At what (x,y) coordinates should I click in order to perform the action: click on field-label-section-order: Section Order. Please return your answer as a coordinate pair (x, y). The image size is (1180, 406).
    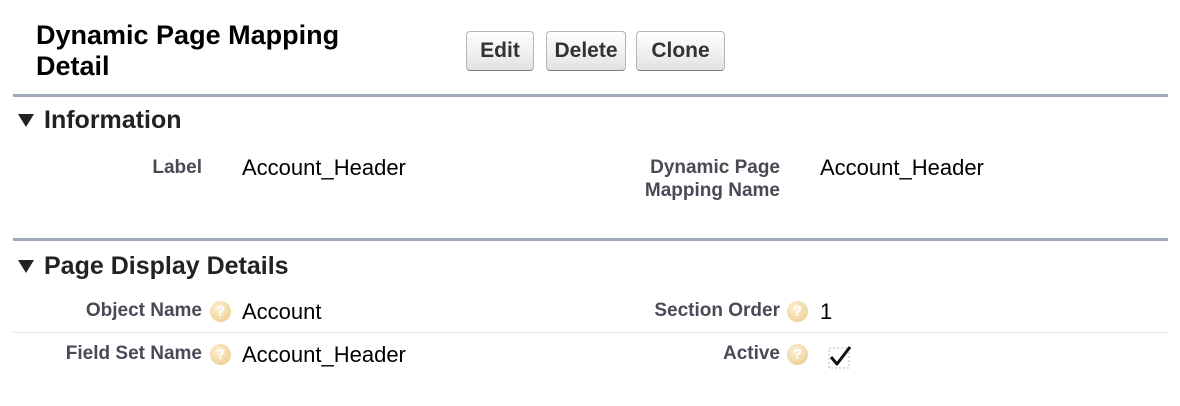
    Looking at the image, I should click on (717, 310).